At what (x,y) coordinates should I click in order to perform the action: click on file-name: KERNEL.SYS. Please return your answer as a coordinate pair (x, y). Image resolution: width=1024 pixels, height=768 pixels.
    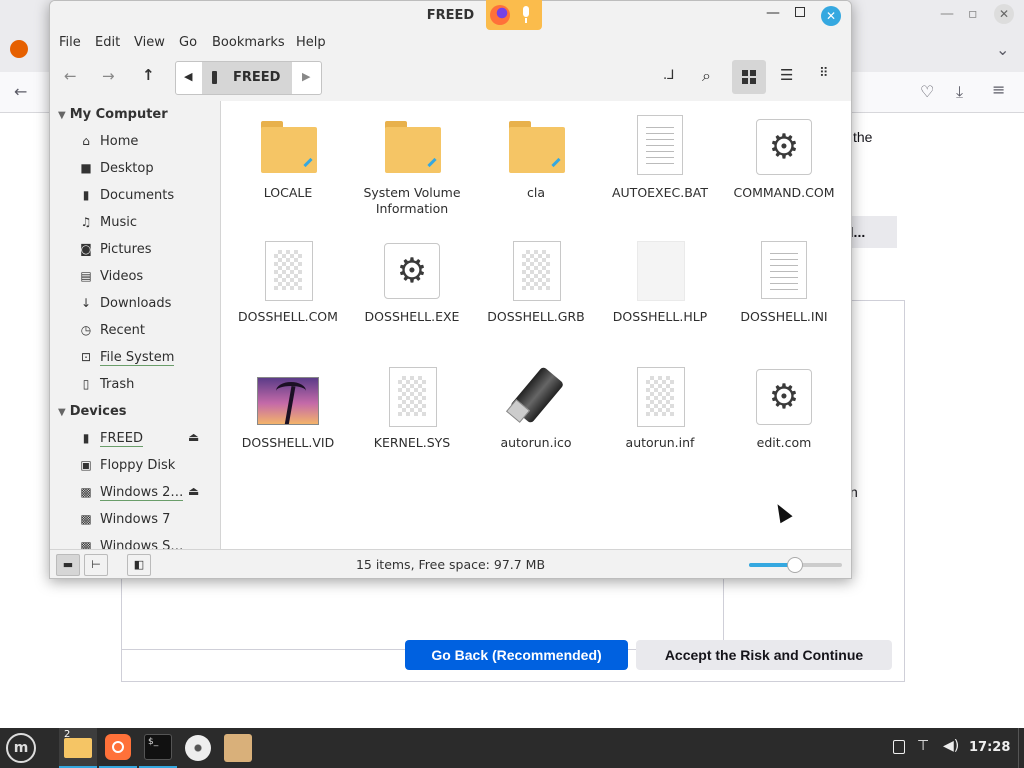
    Looking at the image, I should click on (412, 442).